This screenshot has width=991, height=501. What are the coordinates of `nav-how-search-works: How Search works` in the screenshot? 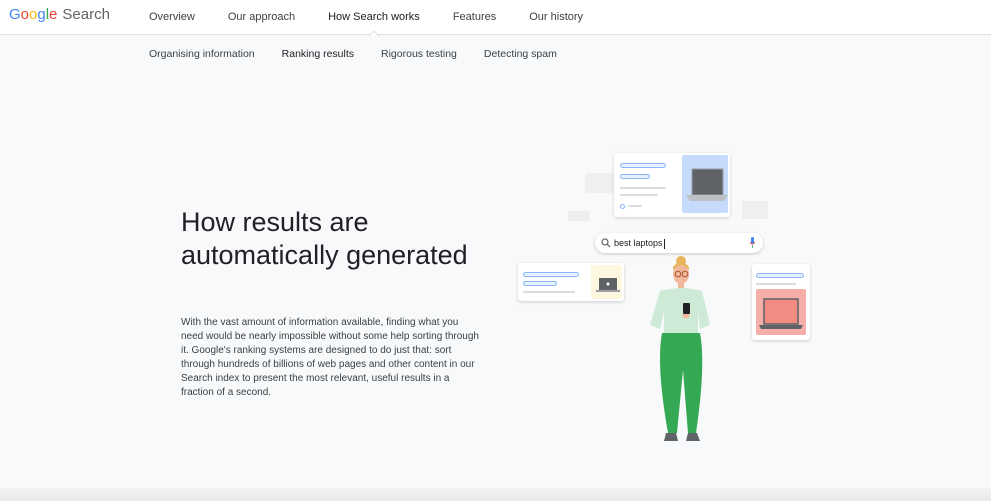 It's located at (374, 18).